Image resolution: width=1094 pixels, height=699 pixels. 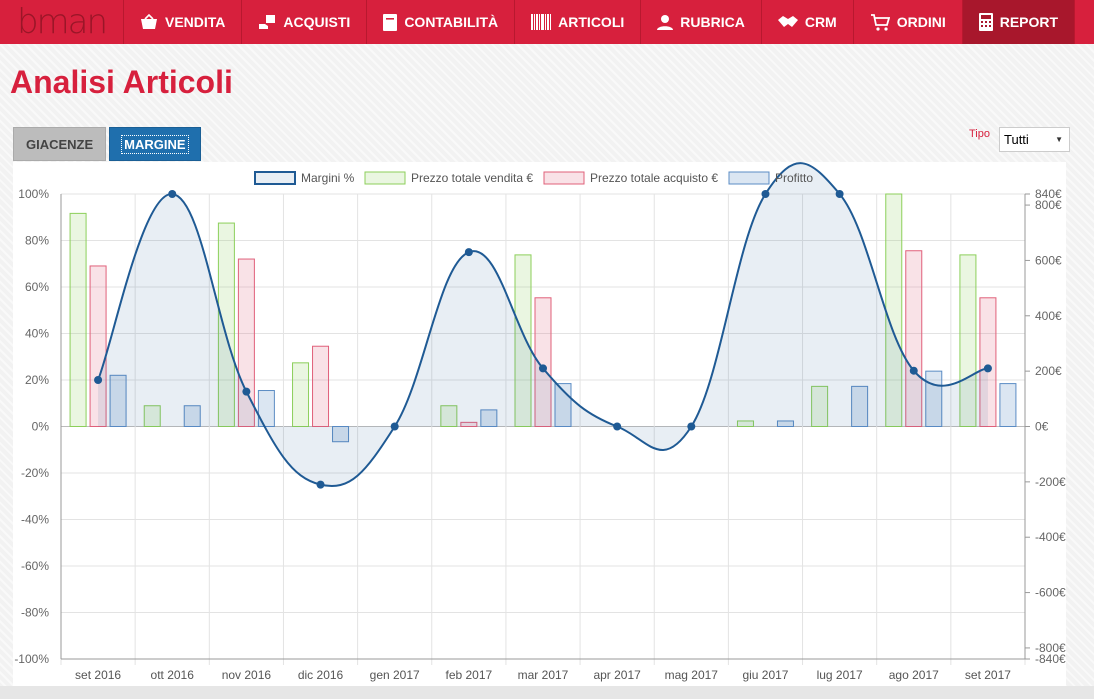 I want to click on nav-item-label: CRM, so click(x=820, y=22).